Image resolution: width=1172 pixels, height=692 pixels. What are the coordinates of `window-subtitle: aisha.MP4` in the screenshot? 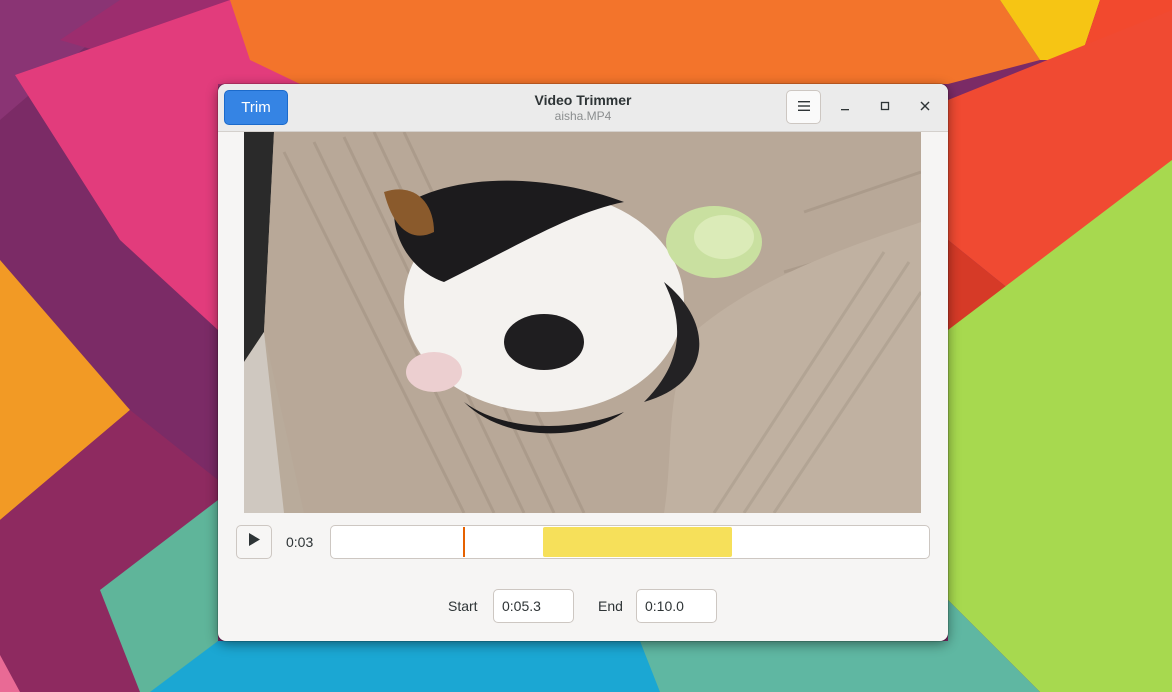 It's located at (583, 116).